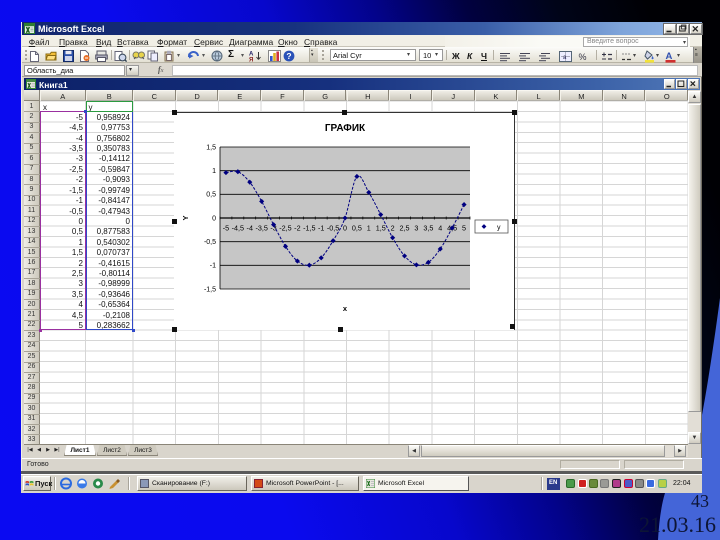 The image size is (720, 540). What do you see at coordinates (405, 228) in the screenshot?
I see `svg-text: 2,5` at bounding box center [405, 228].